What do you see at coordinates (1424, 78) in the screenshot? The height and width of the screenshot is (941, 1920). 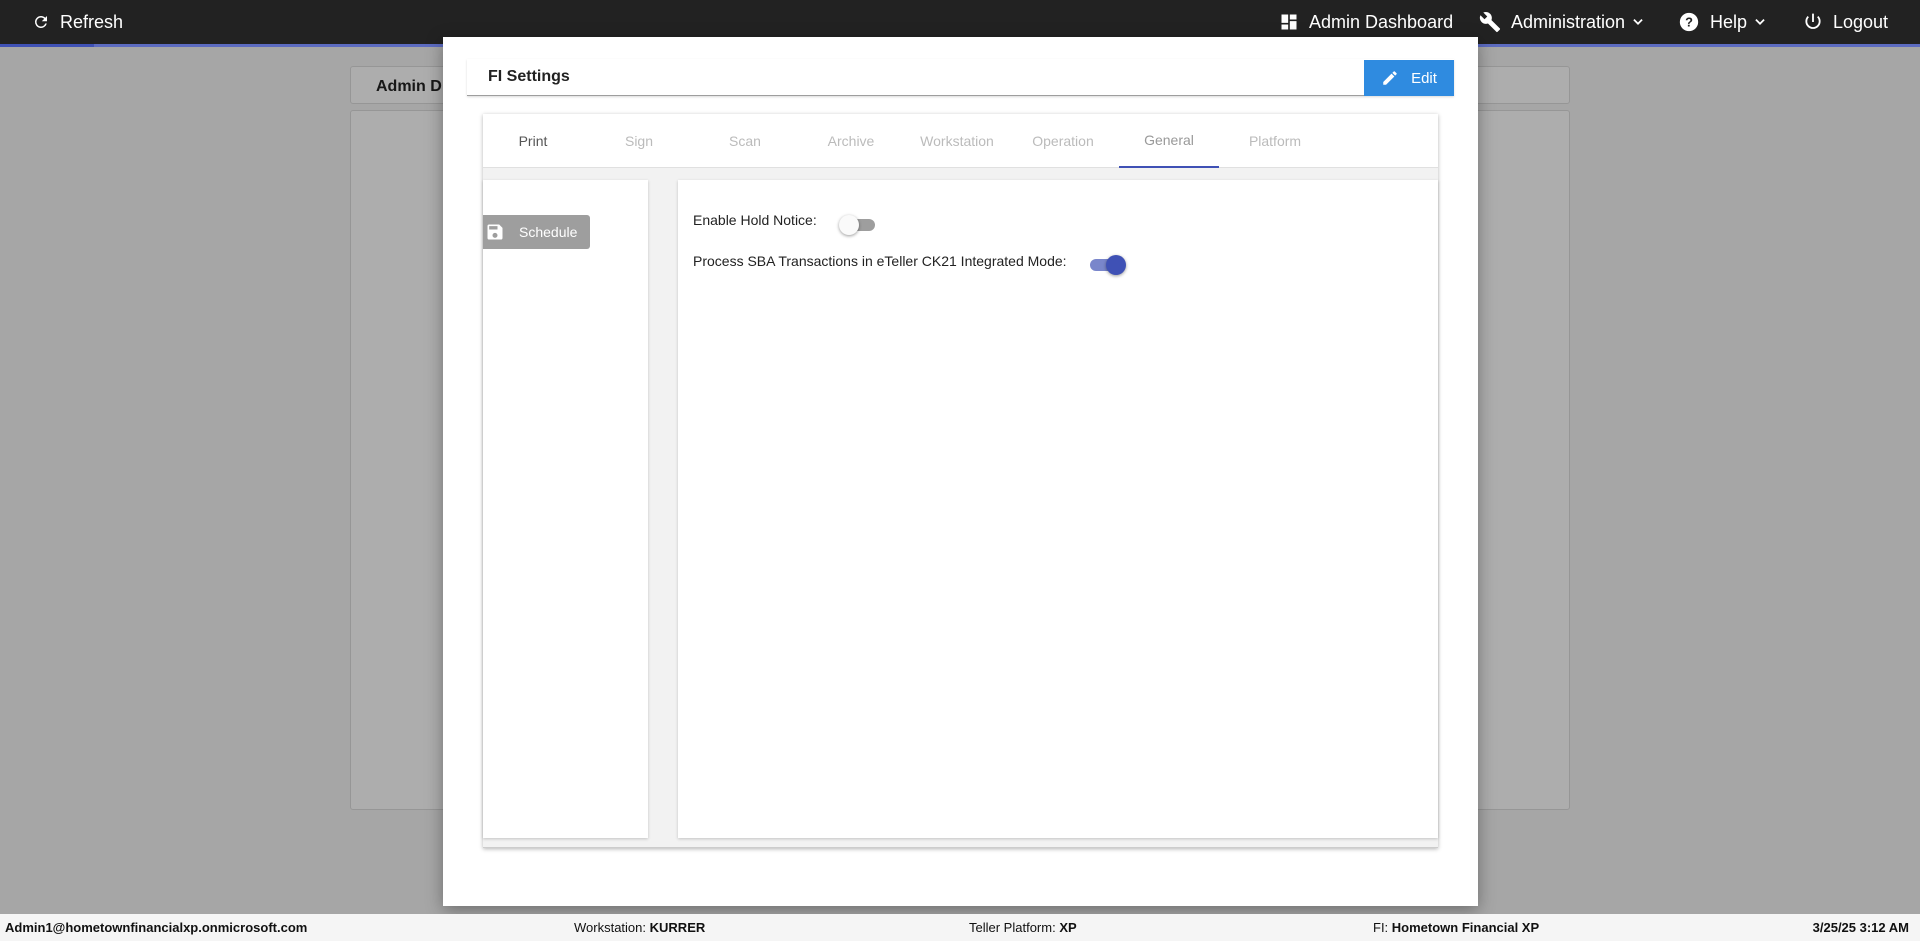 I see `edit-label: Edit` at bounding box center [1424, 78].